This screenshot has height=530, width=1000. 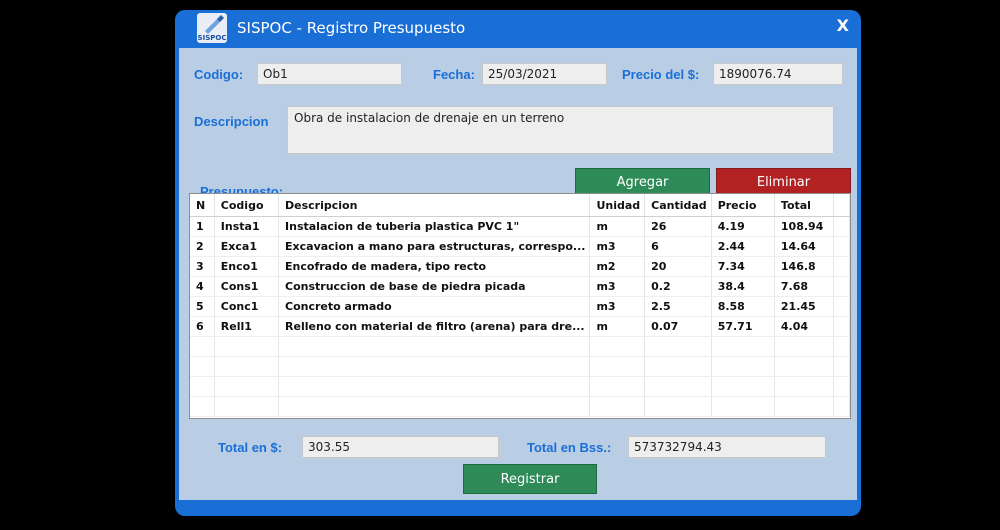 What do you see at coordinates (202, 306) in the screenshot?
I see `cell-n: 5` at bounding box center [202, 306].